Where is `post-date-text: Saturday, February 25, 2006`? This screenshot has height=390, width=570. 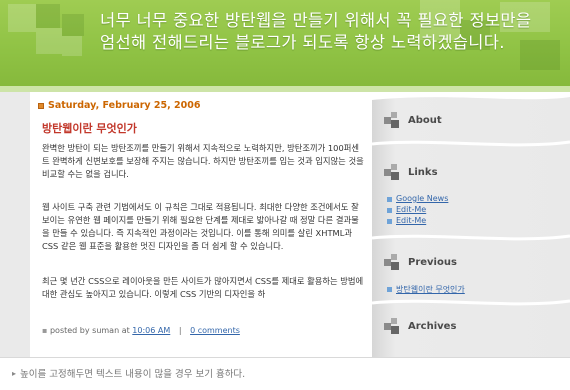 post-date-text: Saturday, February 25, 2006 is located at coordinates (124, 105).